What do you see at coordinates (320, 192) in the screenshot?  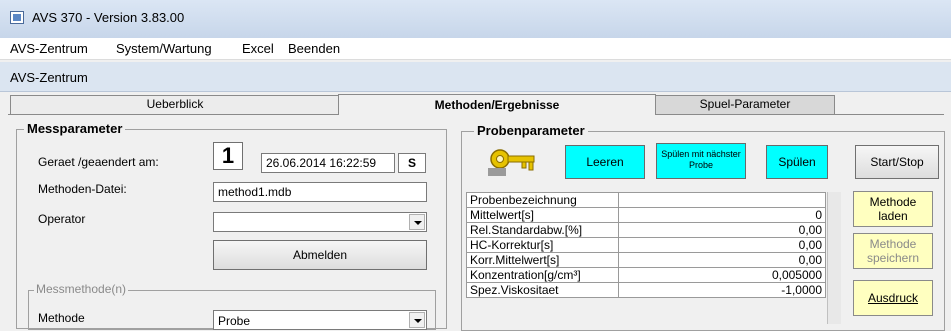 I see `methoden-datei-input: method1.mdb` at bounding box center [320, 192].